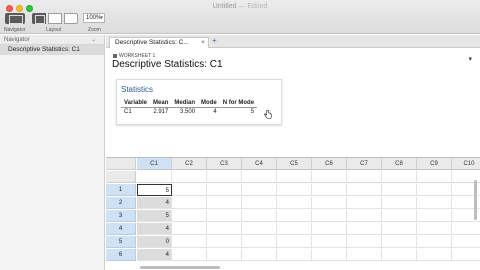  Describe the element at coordinates (253, 6) in the screenshot. I see `window-edited-suffix: — Edited` at that location.